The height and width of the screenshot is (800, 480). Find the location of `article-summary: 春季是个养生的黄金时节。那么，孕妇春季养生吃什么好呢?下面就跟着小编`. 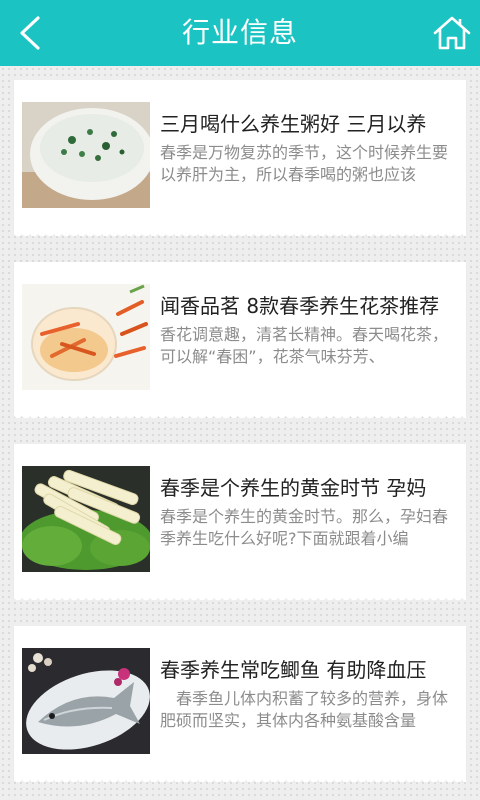

article-summary: 春季是个养生的黄金时节。那么，孕妇春季养生吃什么好呢?下面就跟着小编 is located at coordinates (304, 527).